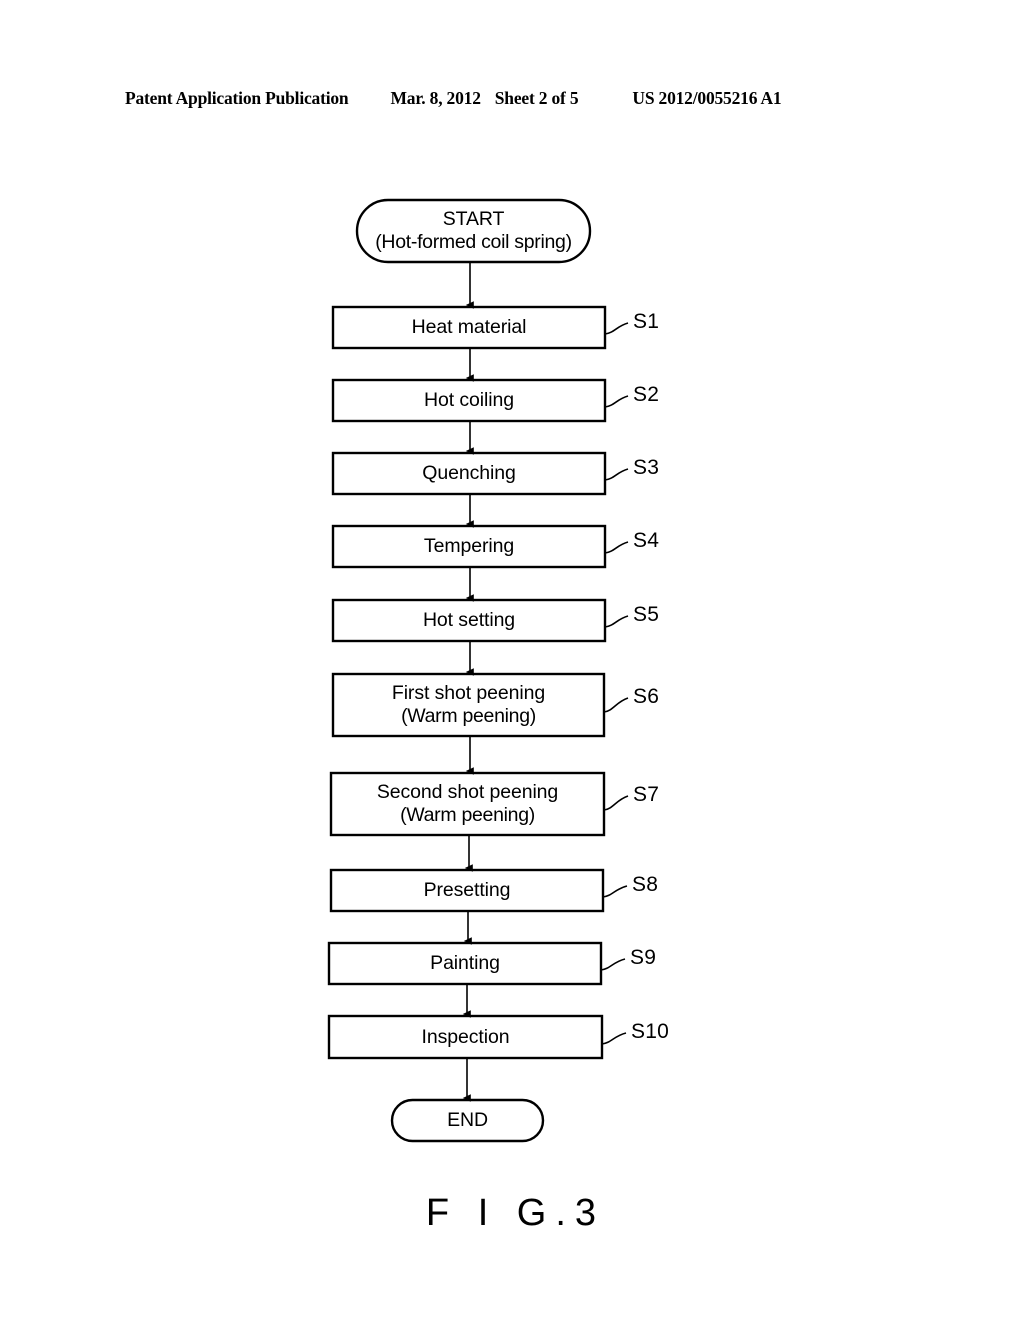  I want to click on leader-line-s10, so click(614, 1038).